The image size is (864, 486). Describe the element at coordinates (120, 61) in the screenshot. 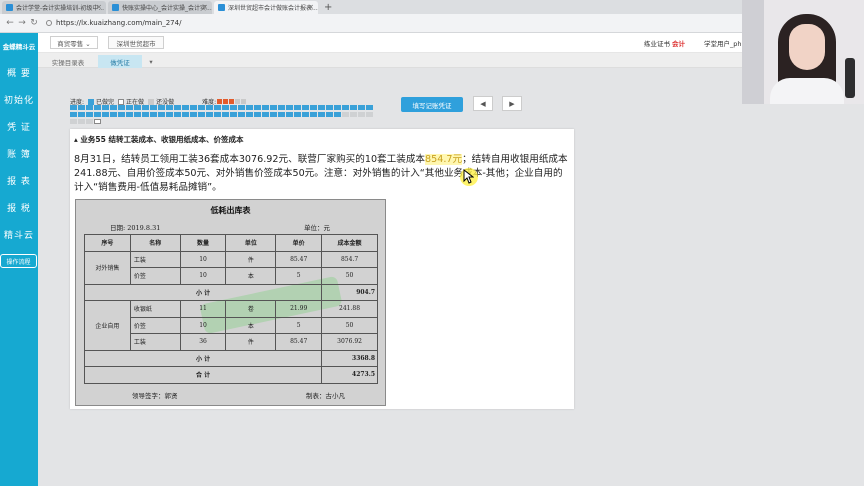

I see `tab-make-voucher: 做凭证` at that location.